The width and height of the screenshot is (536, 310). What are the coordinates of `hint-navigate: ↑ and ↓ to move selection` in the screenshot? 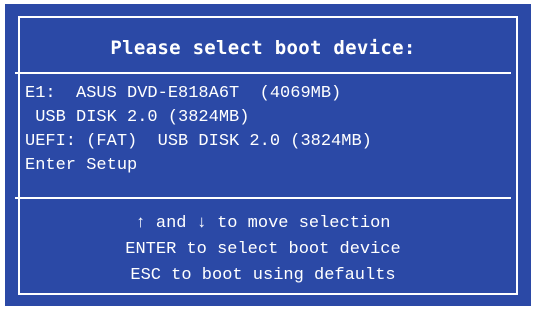 It's located at (263, 223).